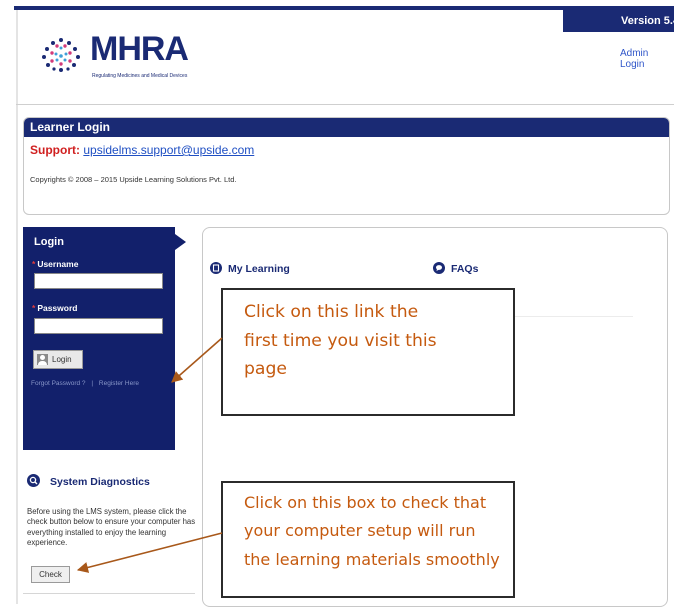 The image size is (674, 607). I want to click on book-icon, so click(216, 268).